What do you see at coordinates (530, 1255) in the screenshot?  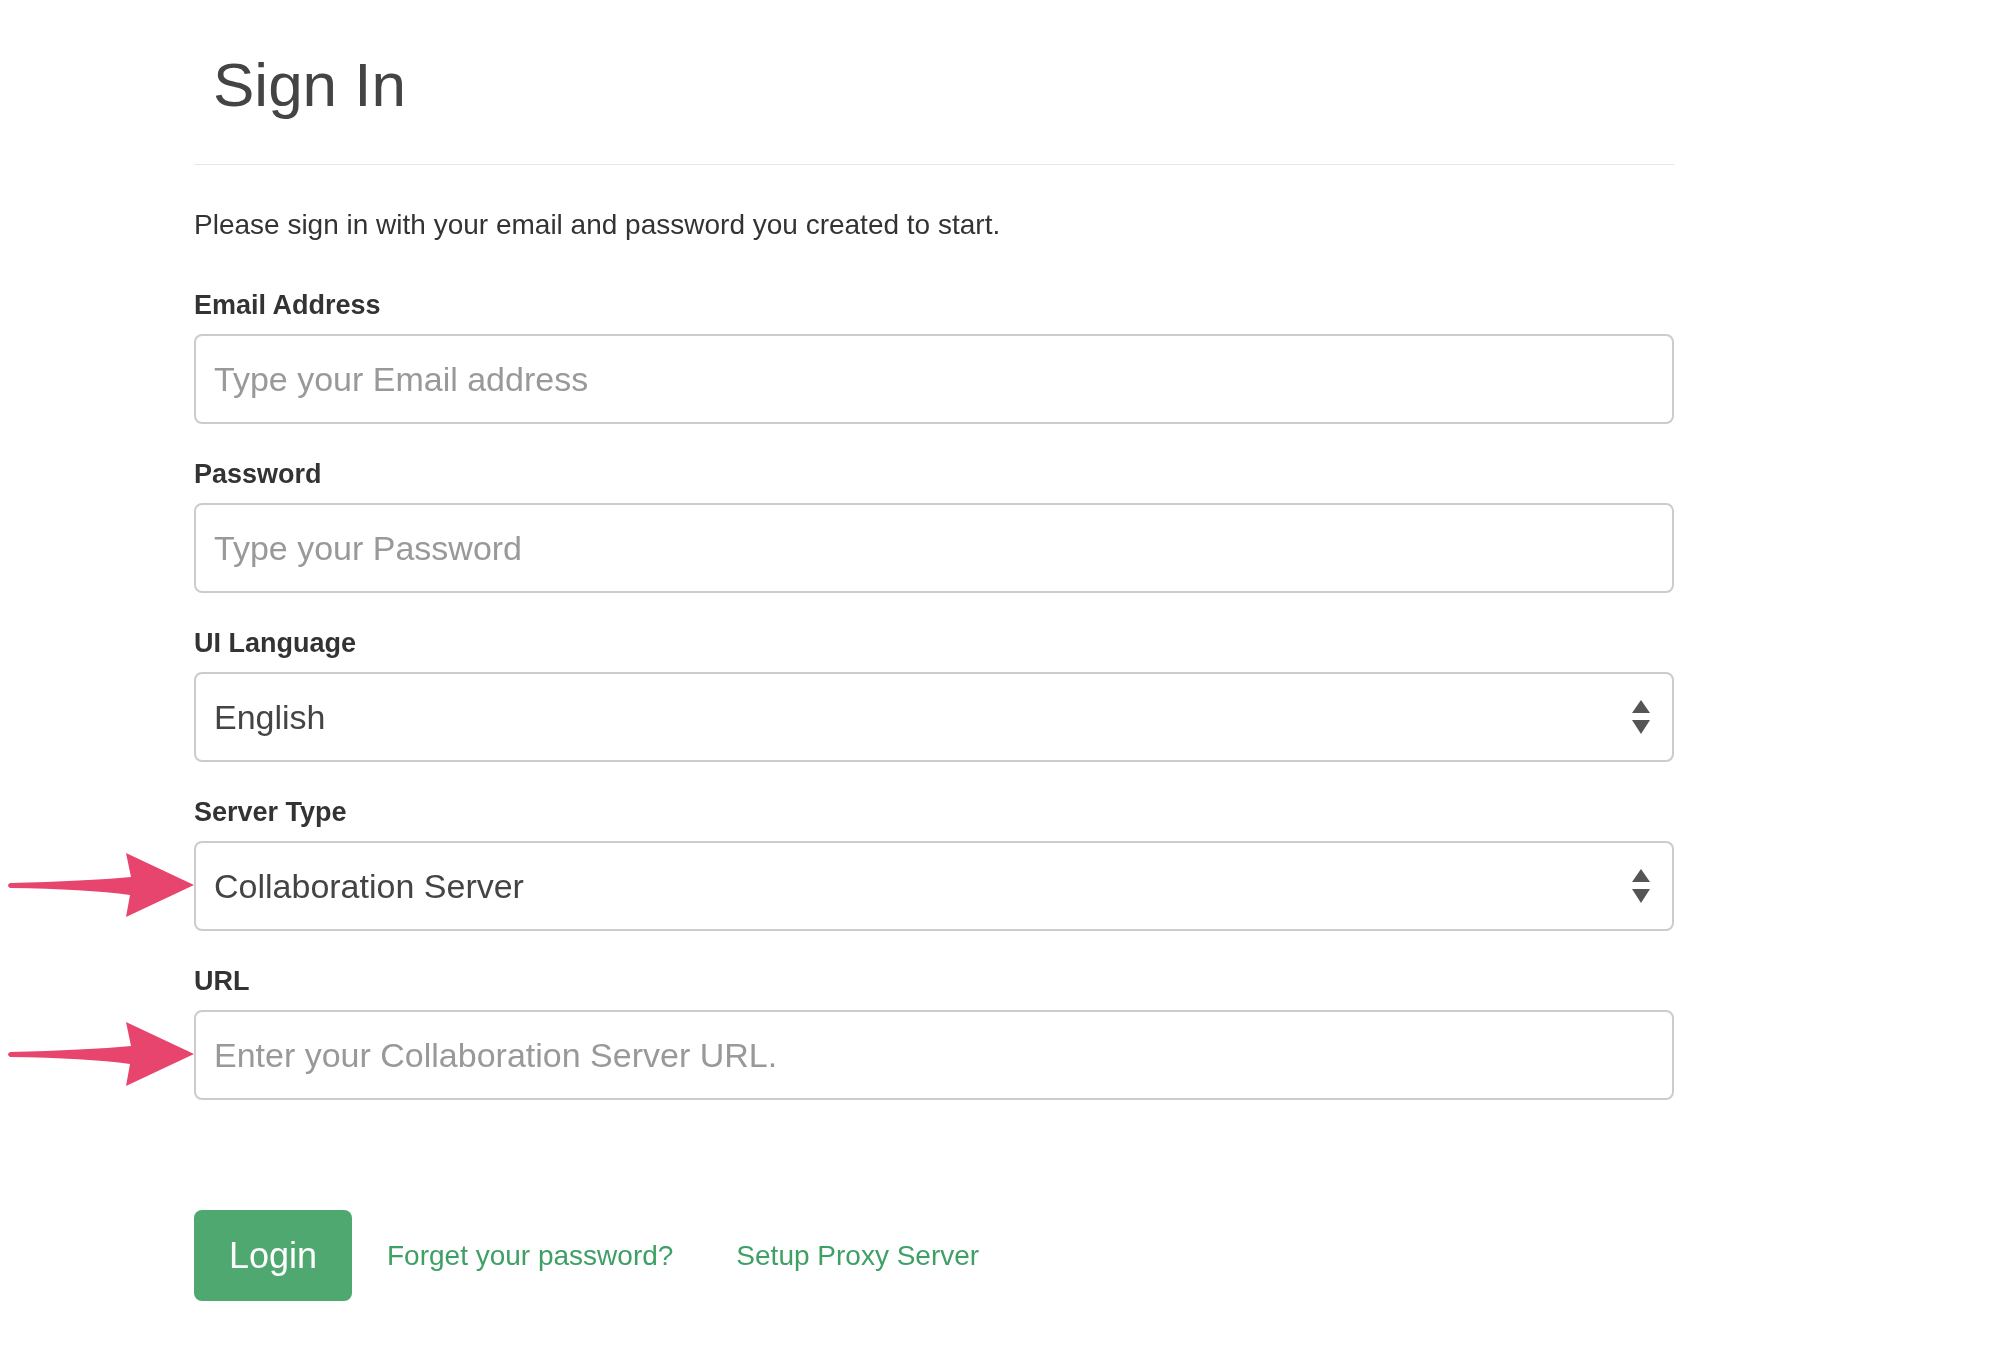 I see `link: Forget your password?` at bounding box center [530, 1255].